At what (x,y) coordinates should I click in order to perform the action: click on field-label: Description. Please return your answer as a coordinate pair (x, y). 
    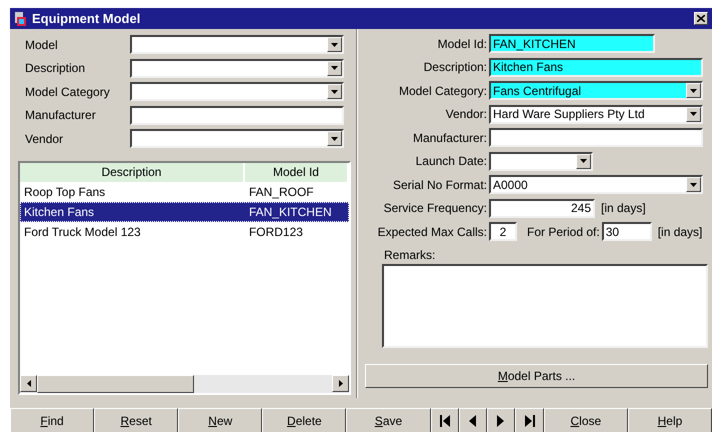
    Looking at the image, I should click on (55, 68).